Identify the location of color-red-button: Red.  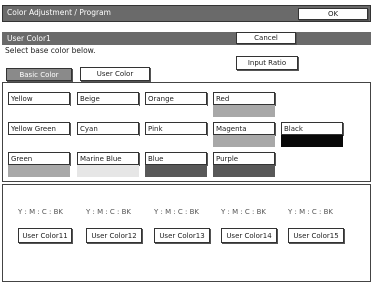
(244, 98).